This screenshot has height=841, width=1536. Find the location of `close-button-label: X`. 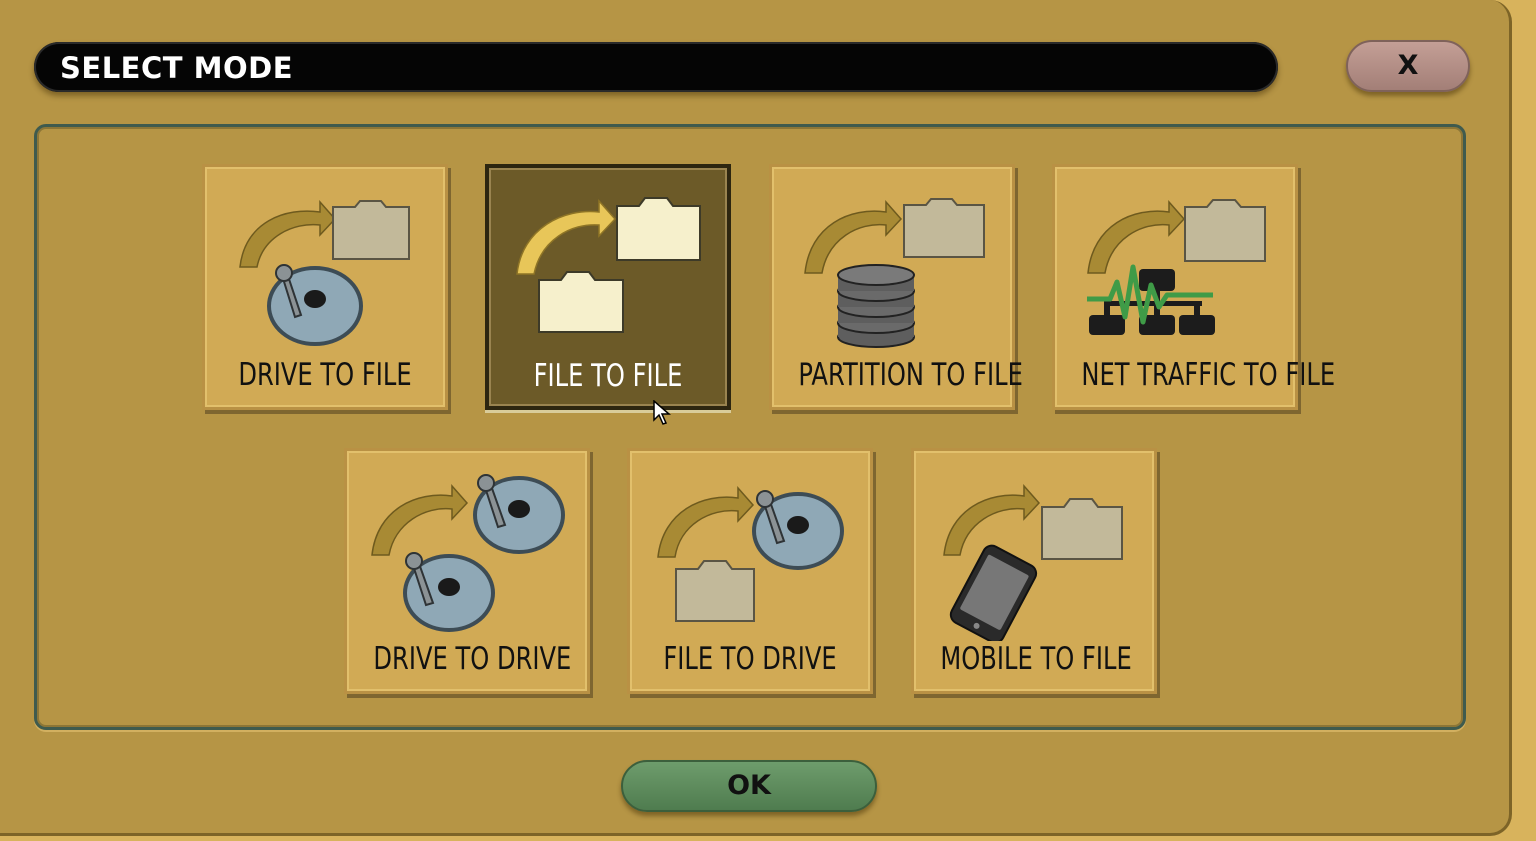

close-button-label: X is located at coordinates (1408, 65).